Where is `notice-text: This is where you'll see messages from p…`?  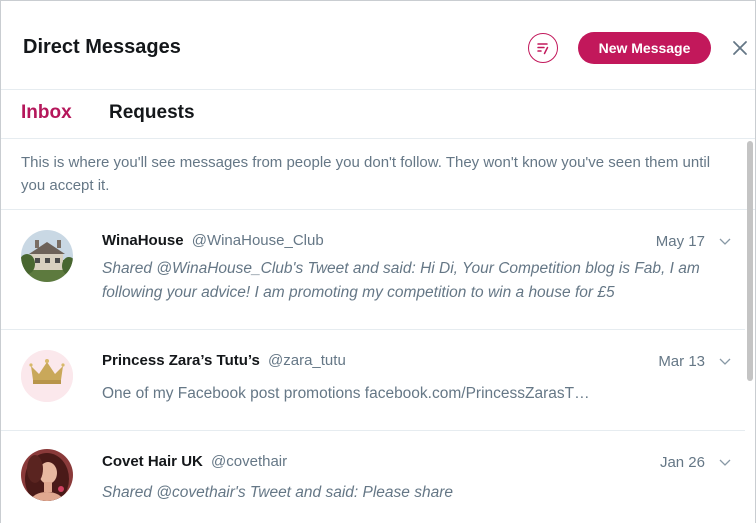
notice-text: This is where you'll see messages from p… is located at coordinates (366, 174).